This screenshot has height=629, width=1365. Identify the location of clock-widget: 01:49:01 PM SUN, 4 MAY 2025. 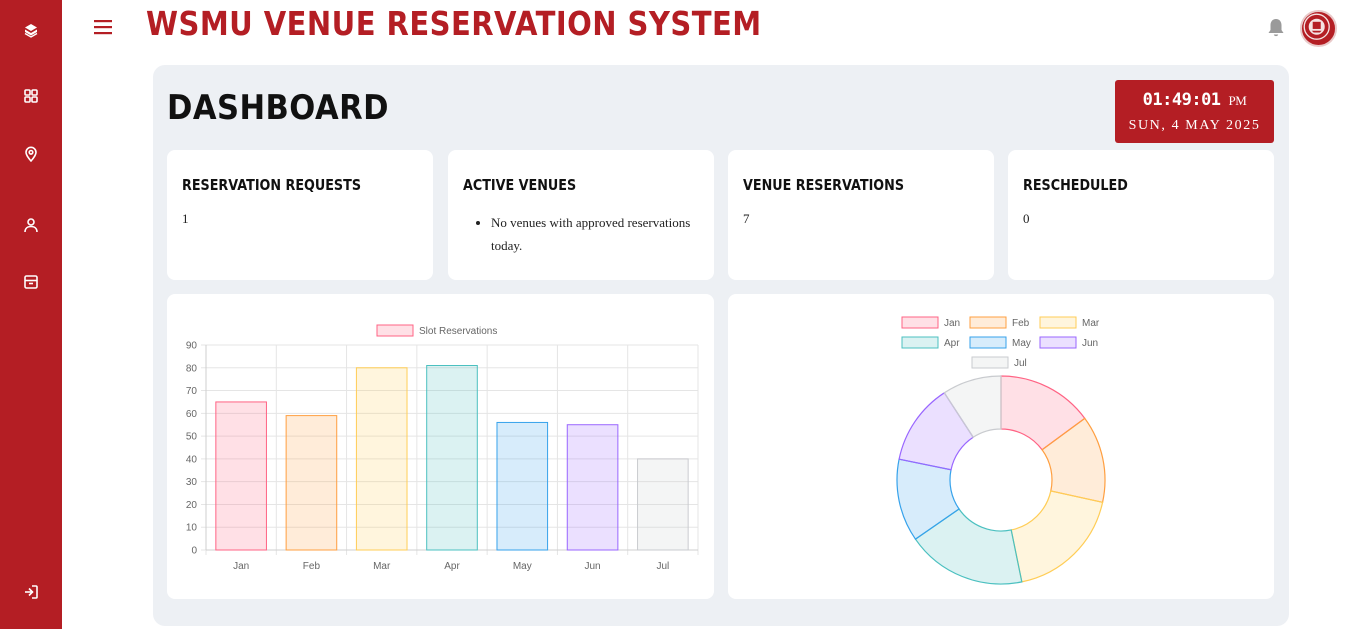
(1194, 111).